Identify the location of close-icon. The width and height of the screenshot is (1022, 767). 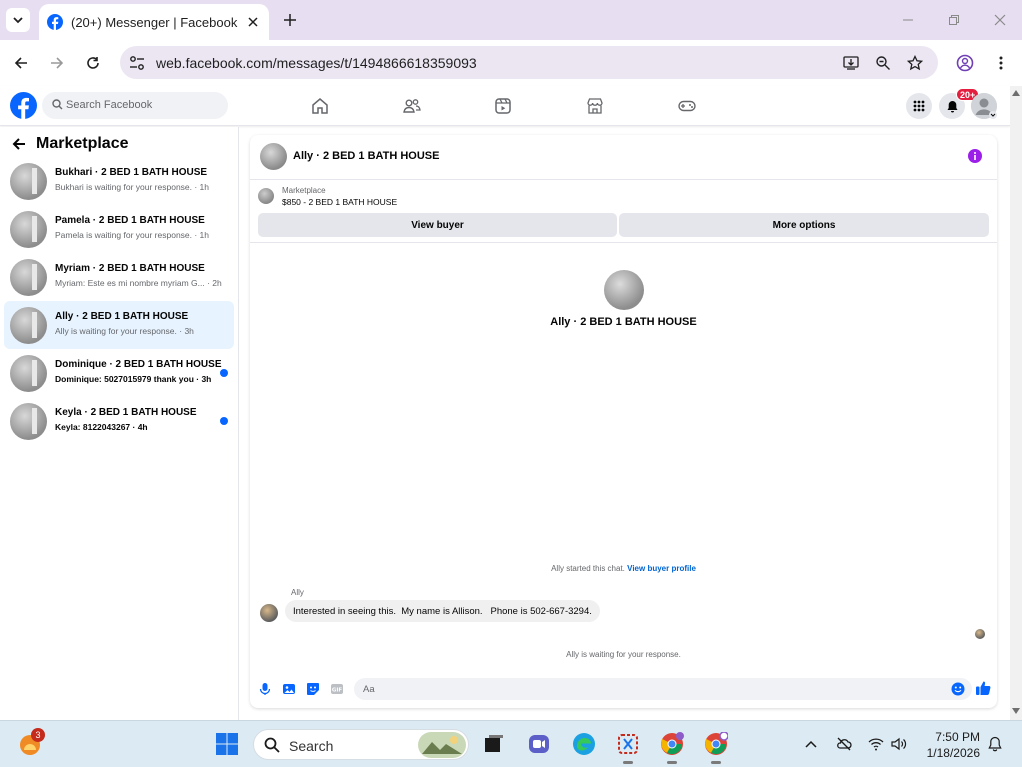
(253, 22).